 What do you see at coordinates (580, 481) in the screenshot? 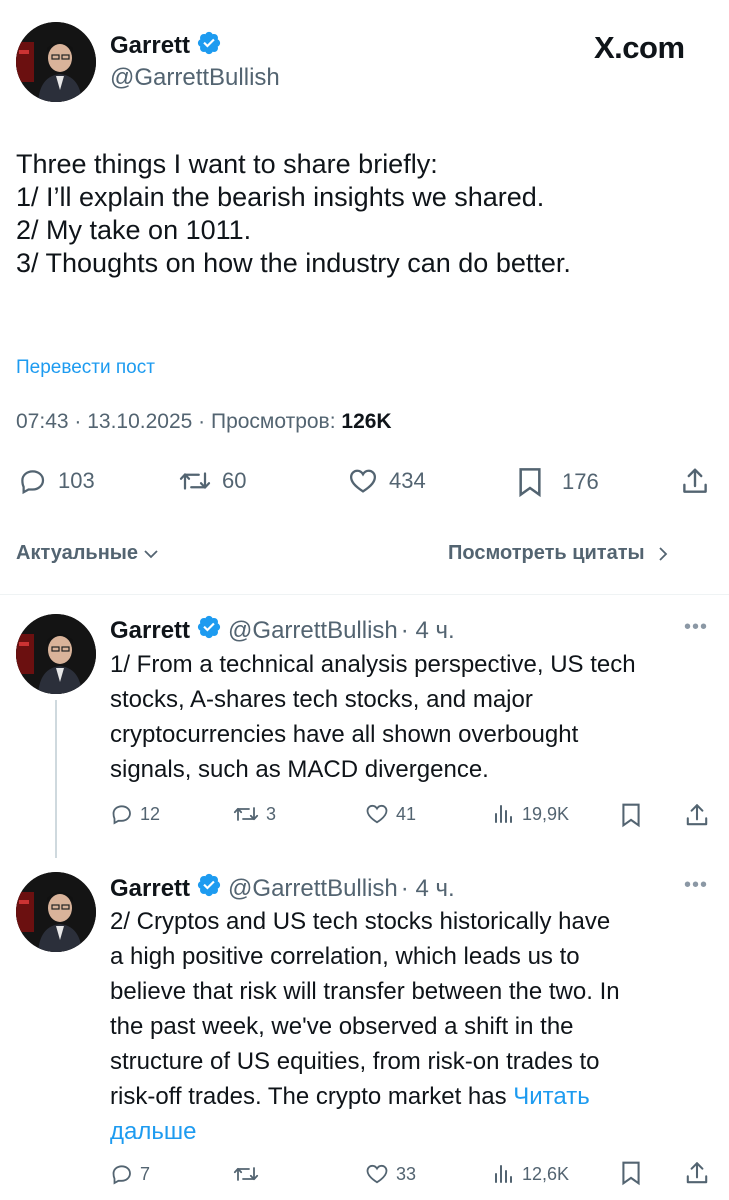
I see `bookmark-count: 176` at bounding box center [580, 481].